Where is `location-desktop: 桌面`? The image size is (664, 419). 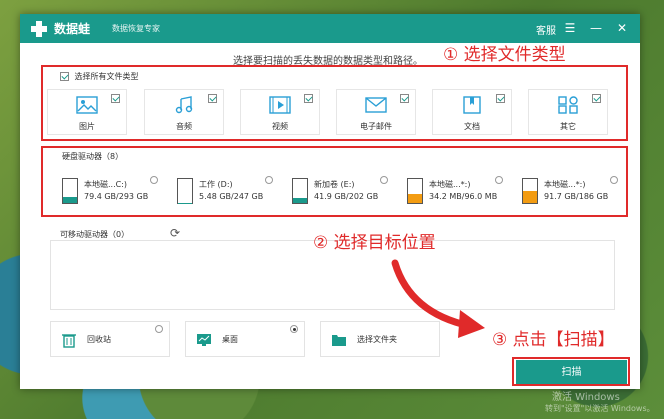 location-desktop: 桌面 is located at coordinates (245, 339).